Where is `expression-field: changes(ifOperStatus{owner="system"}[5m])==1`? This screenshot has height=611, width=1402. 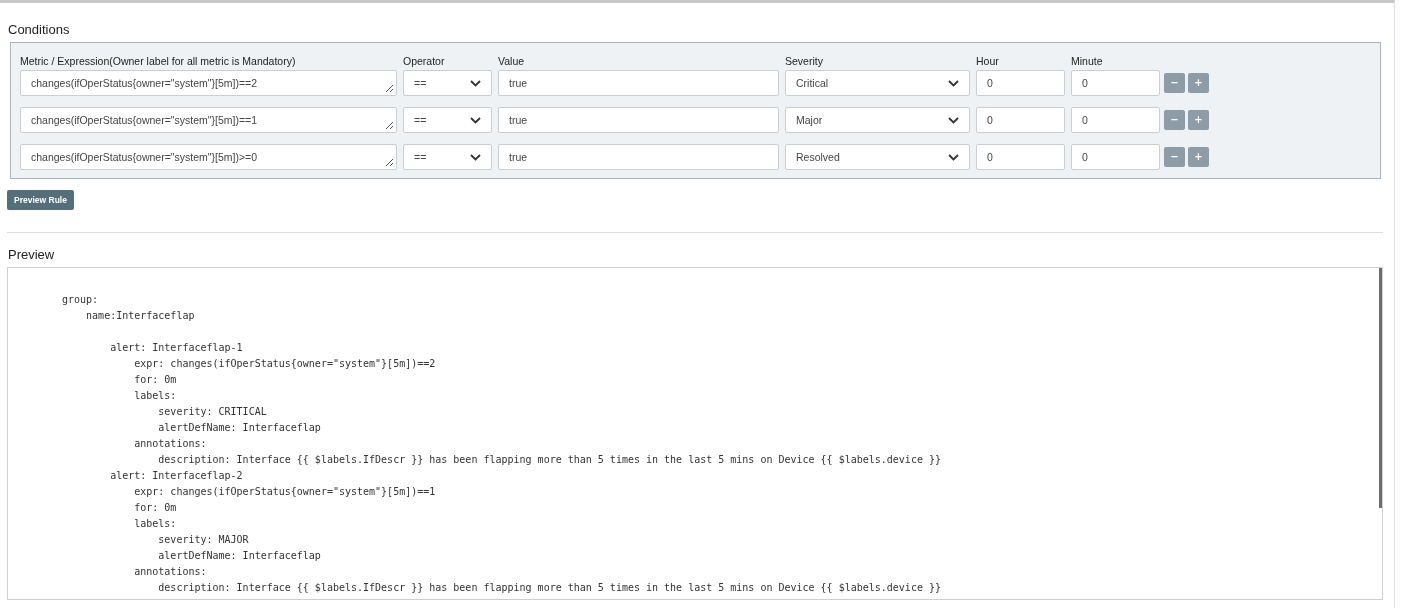 expression-field: changes(ifOperStatus{owner="system"}[5m])==1 is located at coordinates (208, 120).